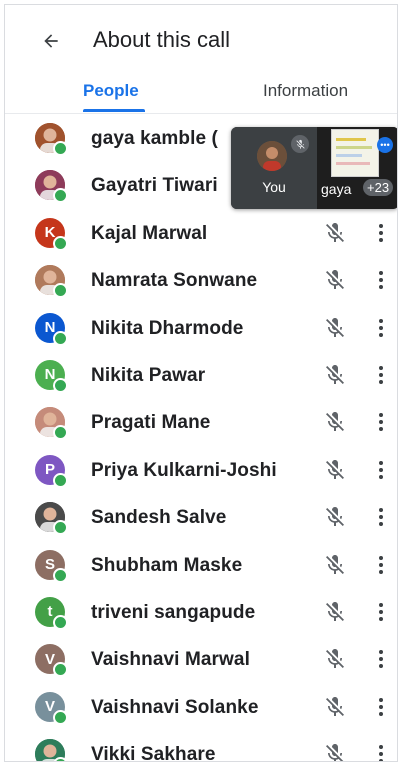 The image size is (404, 766). I want to click on tab-information: Information, so click(305, 91).